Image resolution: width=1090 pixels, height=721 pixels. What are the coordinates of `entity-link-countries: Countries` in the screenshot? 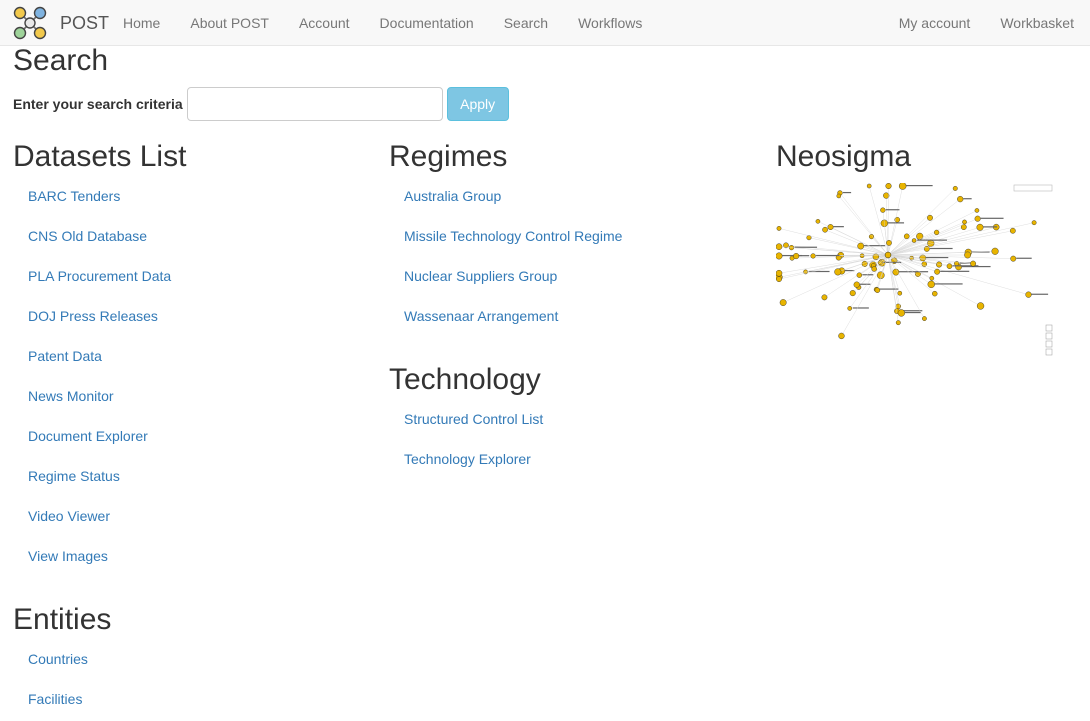 It's located at (58, 659).